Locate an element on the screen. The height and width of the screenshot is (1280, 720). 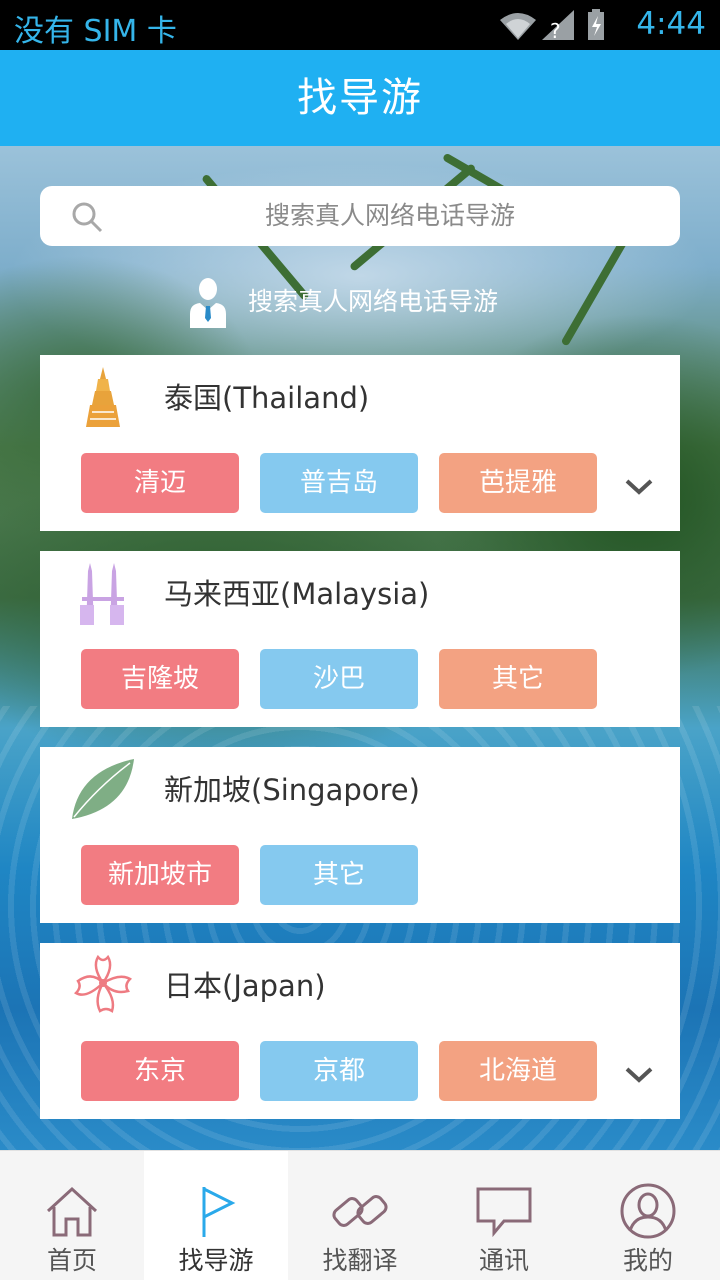
wifi-icon is located at coordinates (518, 26).